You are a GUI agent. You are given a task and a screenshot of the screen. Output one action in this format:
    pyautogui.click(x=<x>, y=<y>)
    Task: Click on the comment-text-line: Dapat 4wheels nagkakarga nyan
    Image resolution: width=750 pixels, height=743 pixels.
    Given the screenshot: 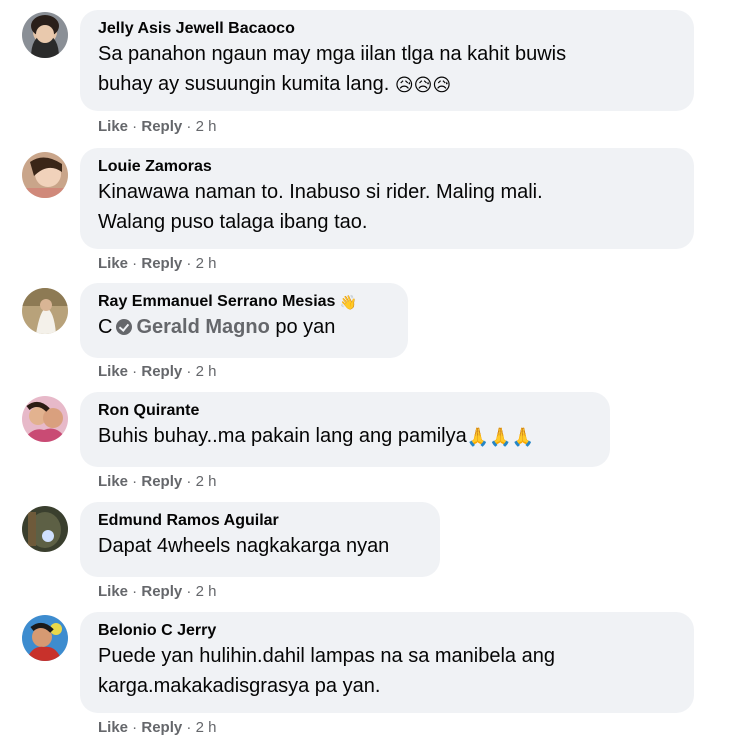 What is the action you would take?
    pyautogui.click(x=244, y=546)
    